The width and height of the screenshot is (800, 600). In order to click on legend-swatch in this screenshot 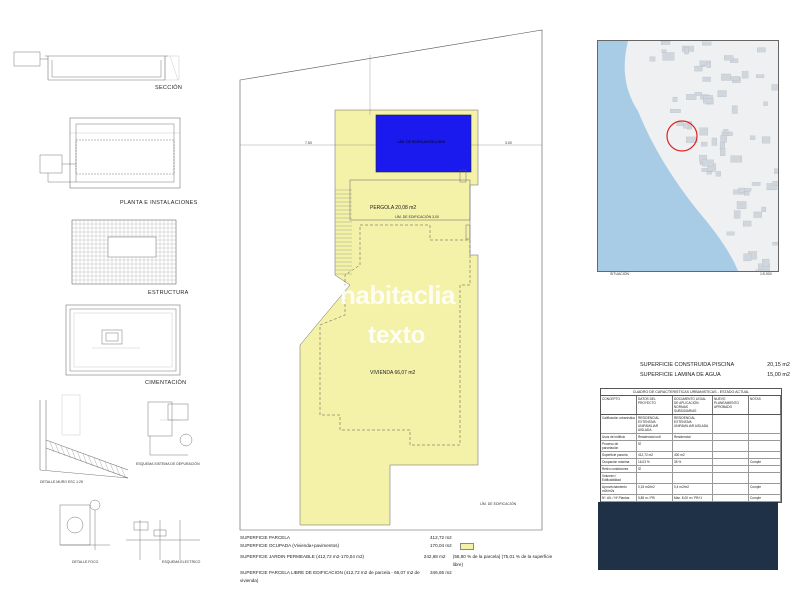, I will do `click(467, 546)`.